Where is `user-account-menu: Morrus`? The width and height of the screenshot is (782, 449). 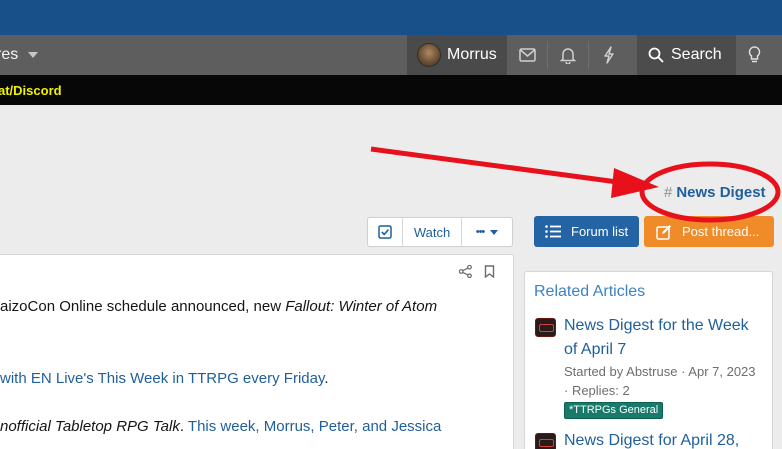
user-account-menu: Morrus is located at coordinates (457, 55).